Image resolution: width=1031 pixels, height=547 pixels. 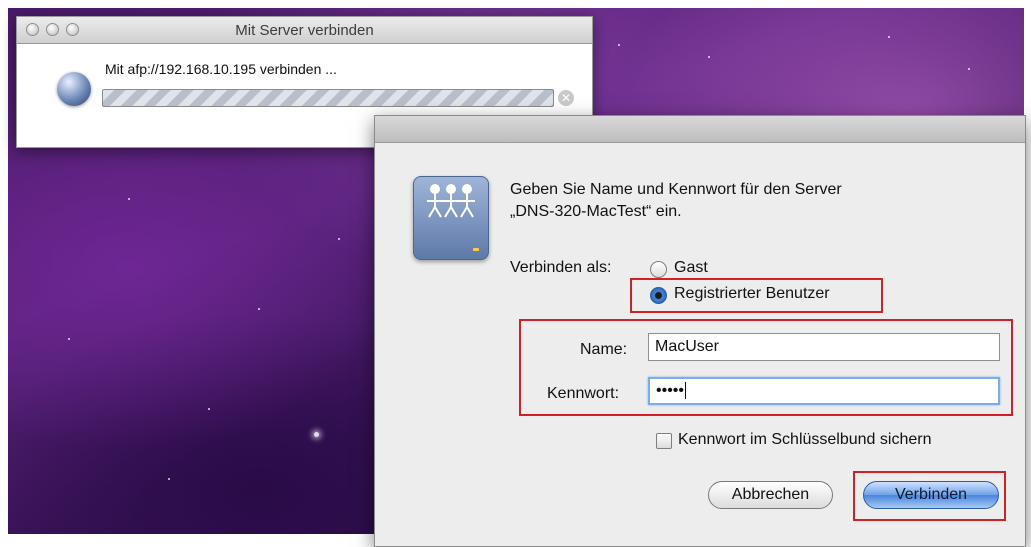 I want to click on save-in-keychain-label: Kennwort im Schlüsselbund sichern, so click(x=804, y=440).